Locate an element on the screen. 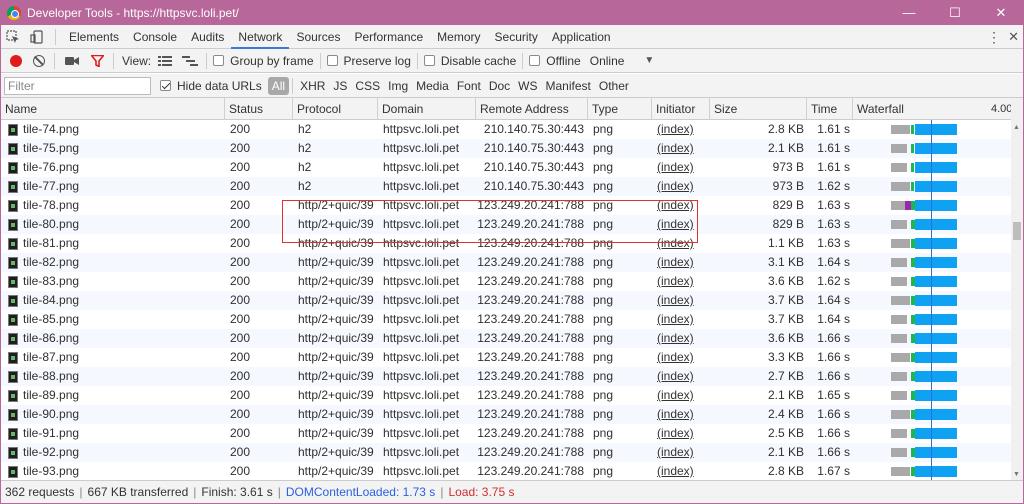 This screenshot has height=504, width=1024. minimize-button: — is located at coordinates (909, 12).